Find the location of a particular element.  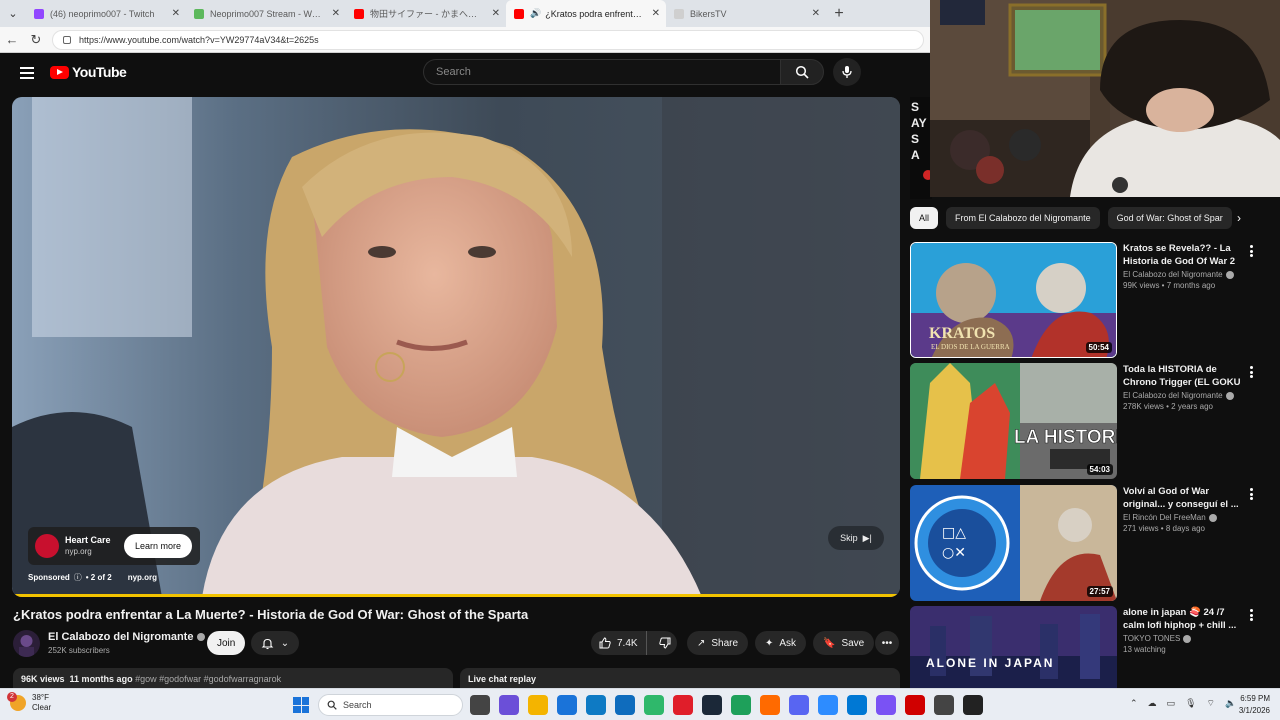

search-input: Search is located at coordinates (601, 72).